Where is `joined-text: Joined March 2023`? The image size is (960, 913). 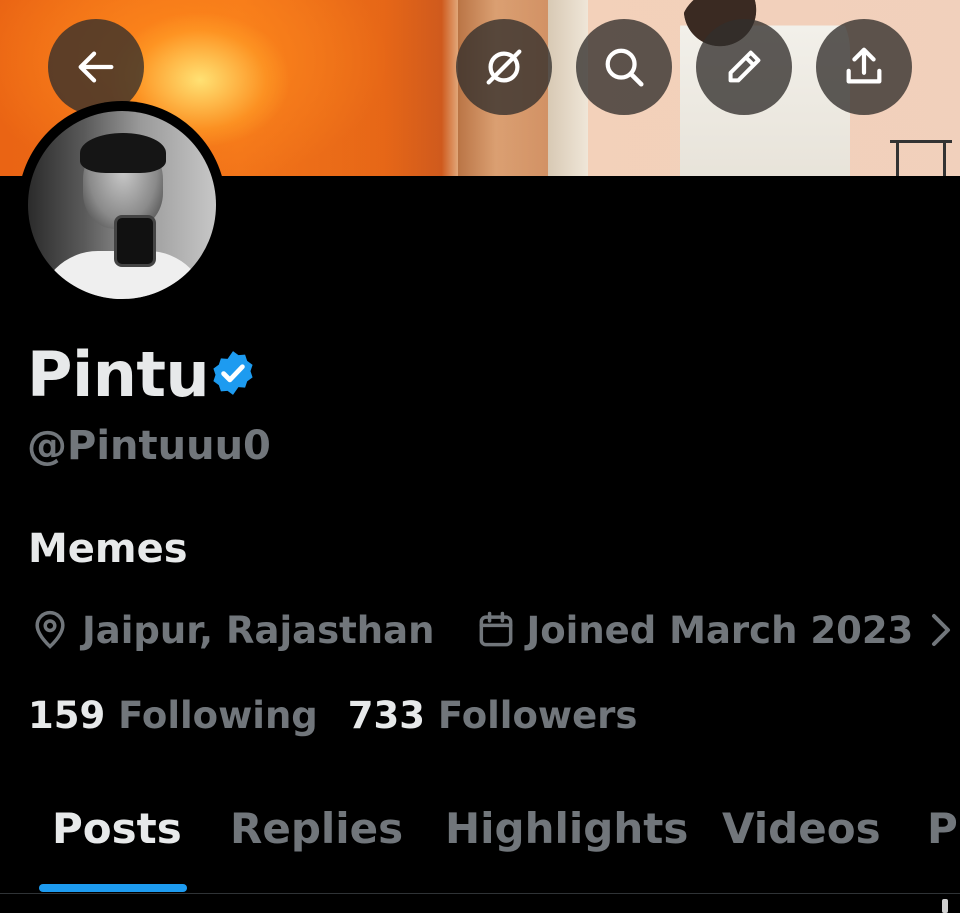
joined-text: Joined March 2023 is located at coordinates (720, 630).